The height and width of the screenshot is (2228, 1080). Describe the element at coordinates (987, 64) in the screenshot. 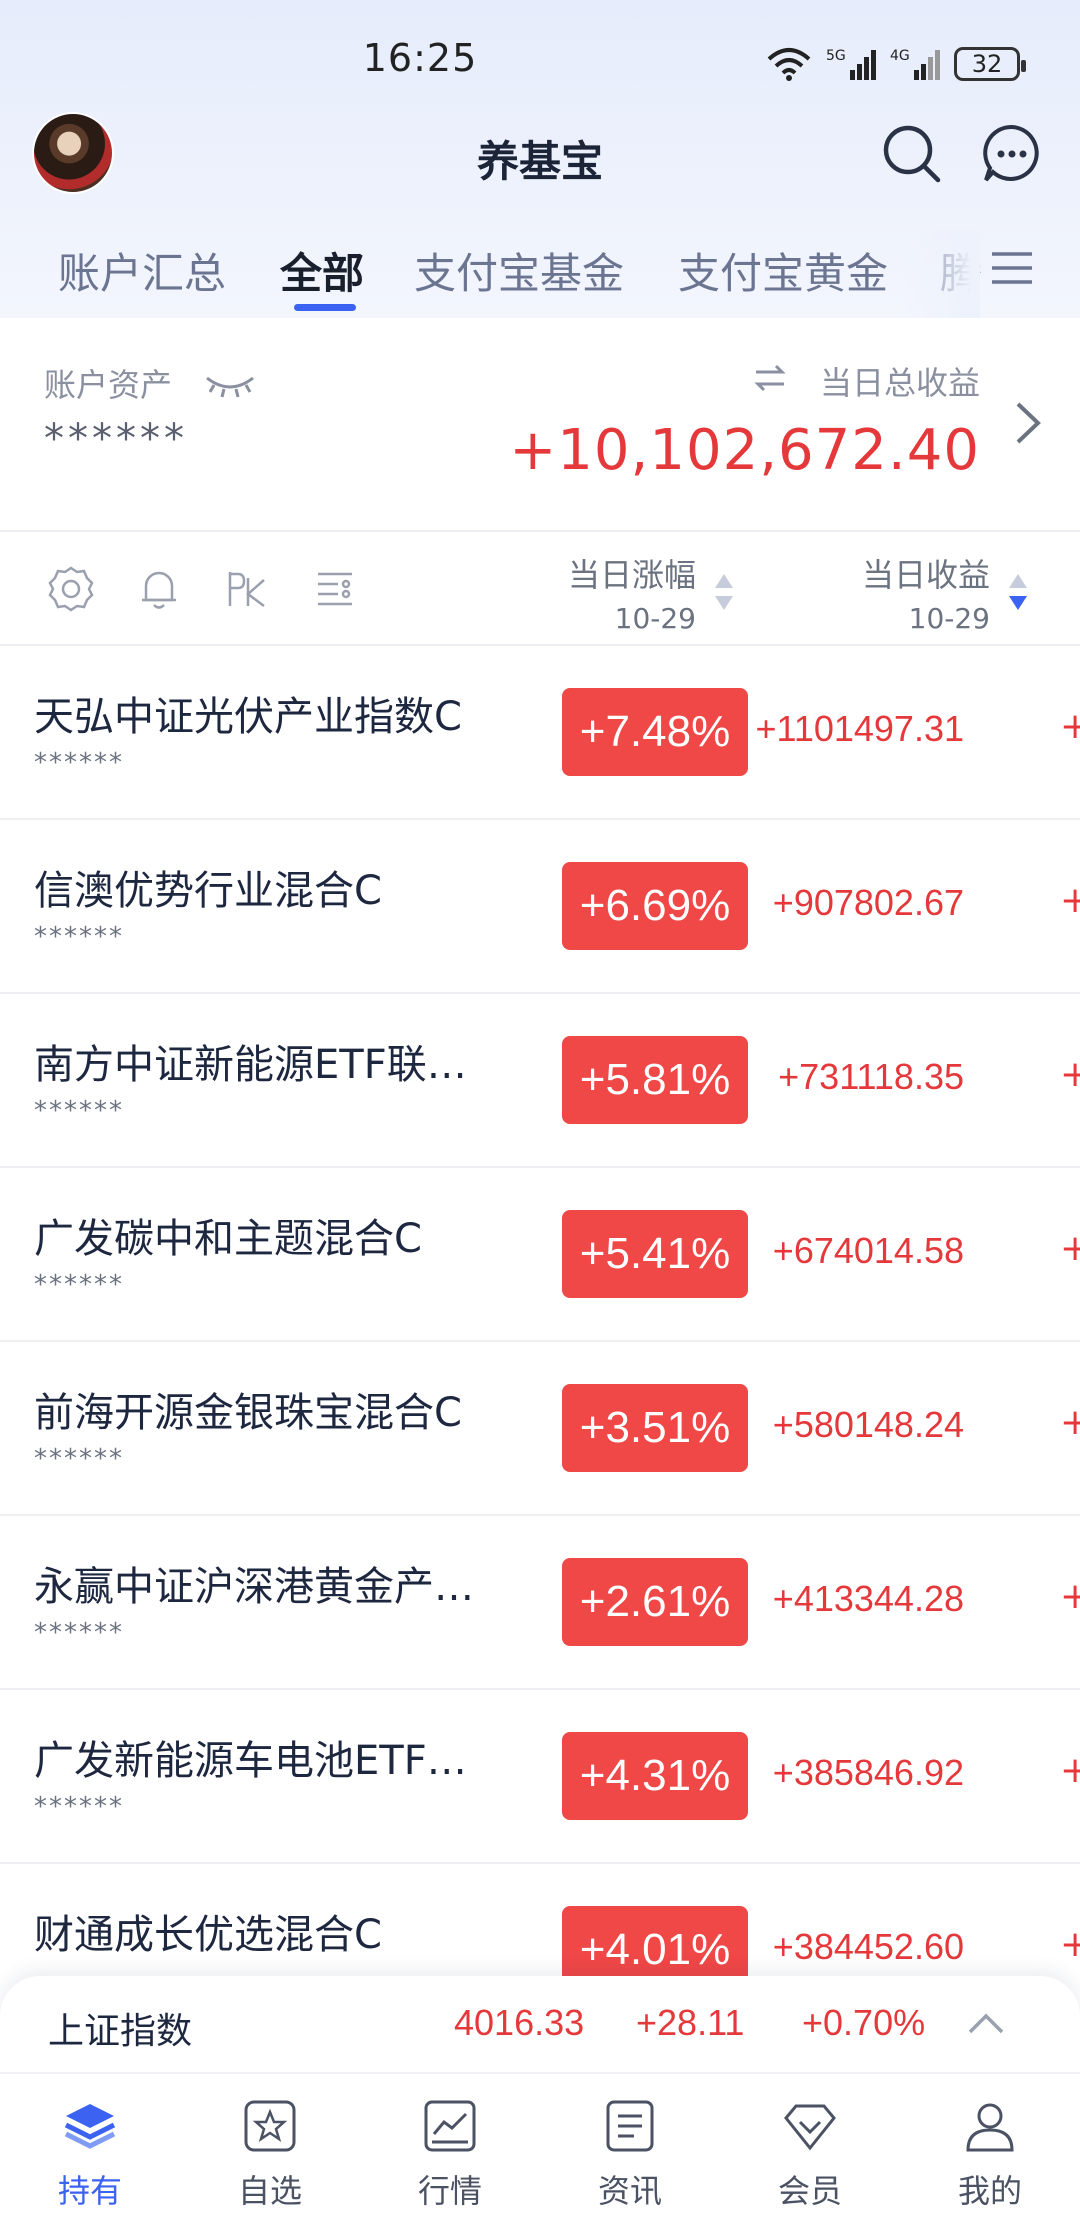

I see `battery-level: 32` at that location.